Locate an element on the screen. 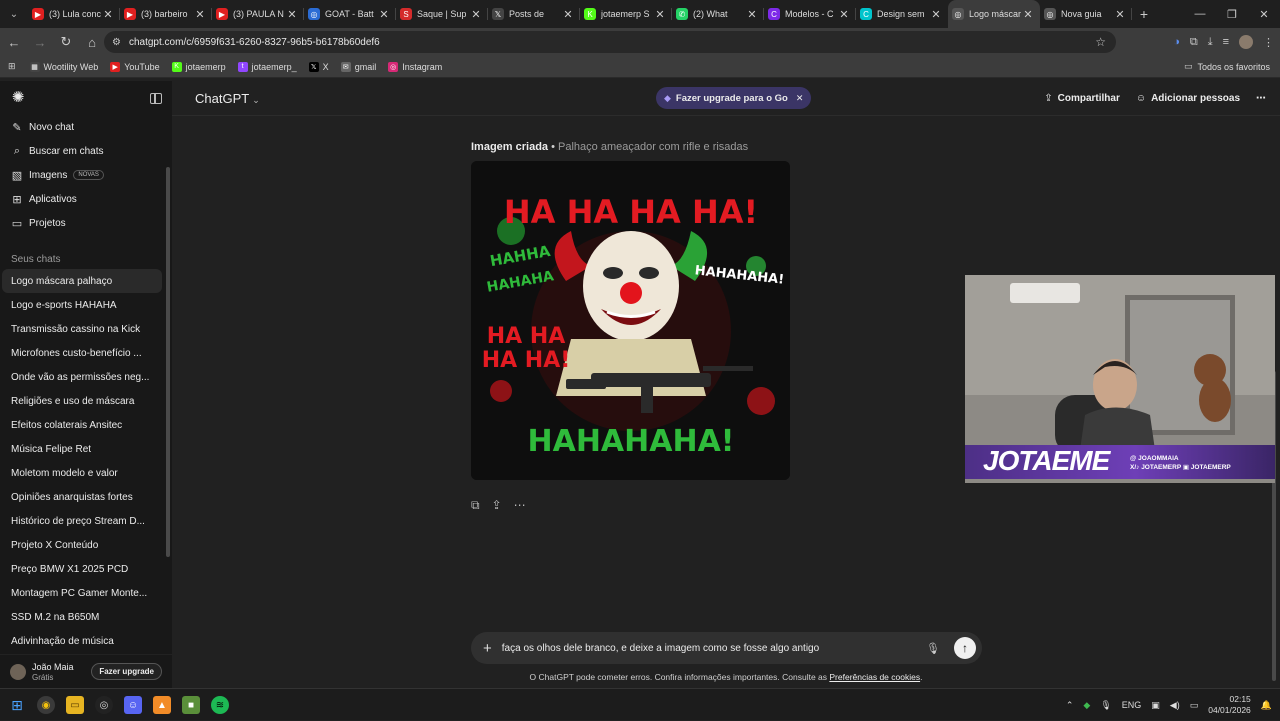 The width and height of the screenshot is (1280, 721). share-button: ⇪ Compartilhar is located at coordinates (1082, 98).